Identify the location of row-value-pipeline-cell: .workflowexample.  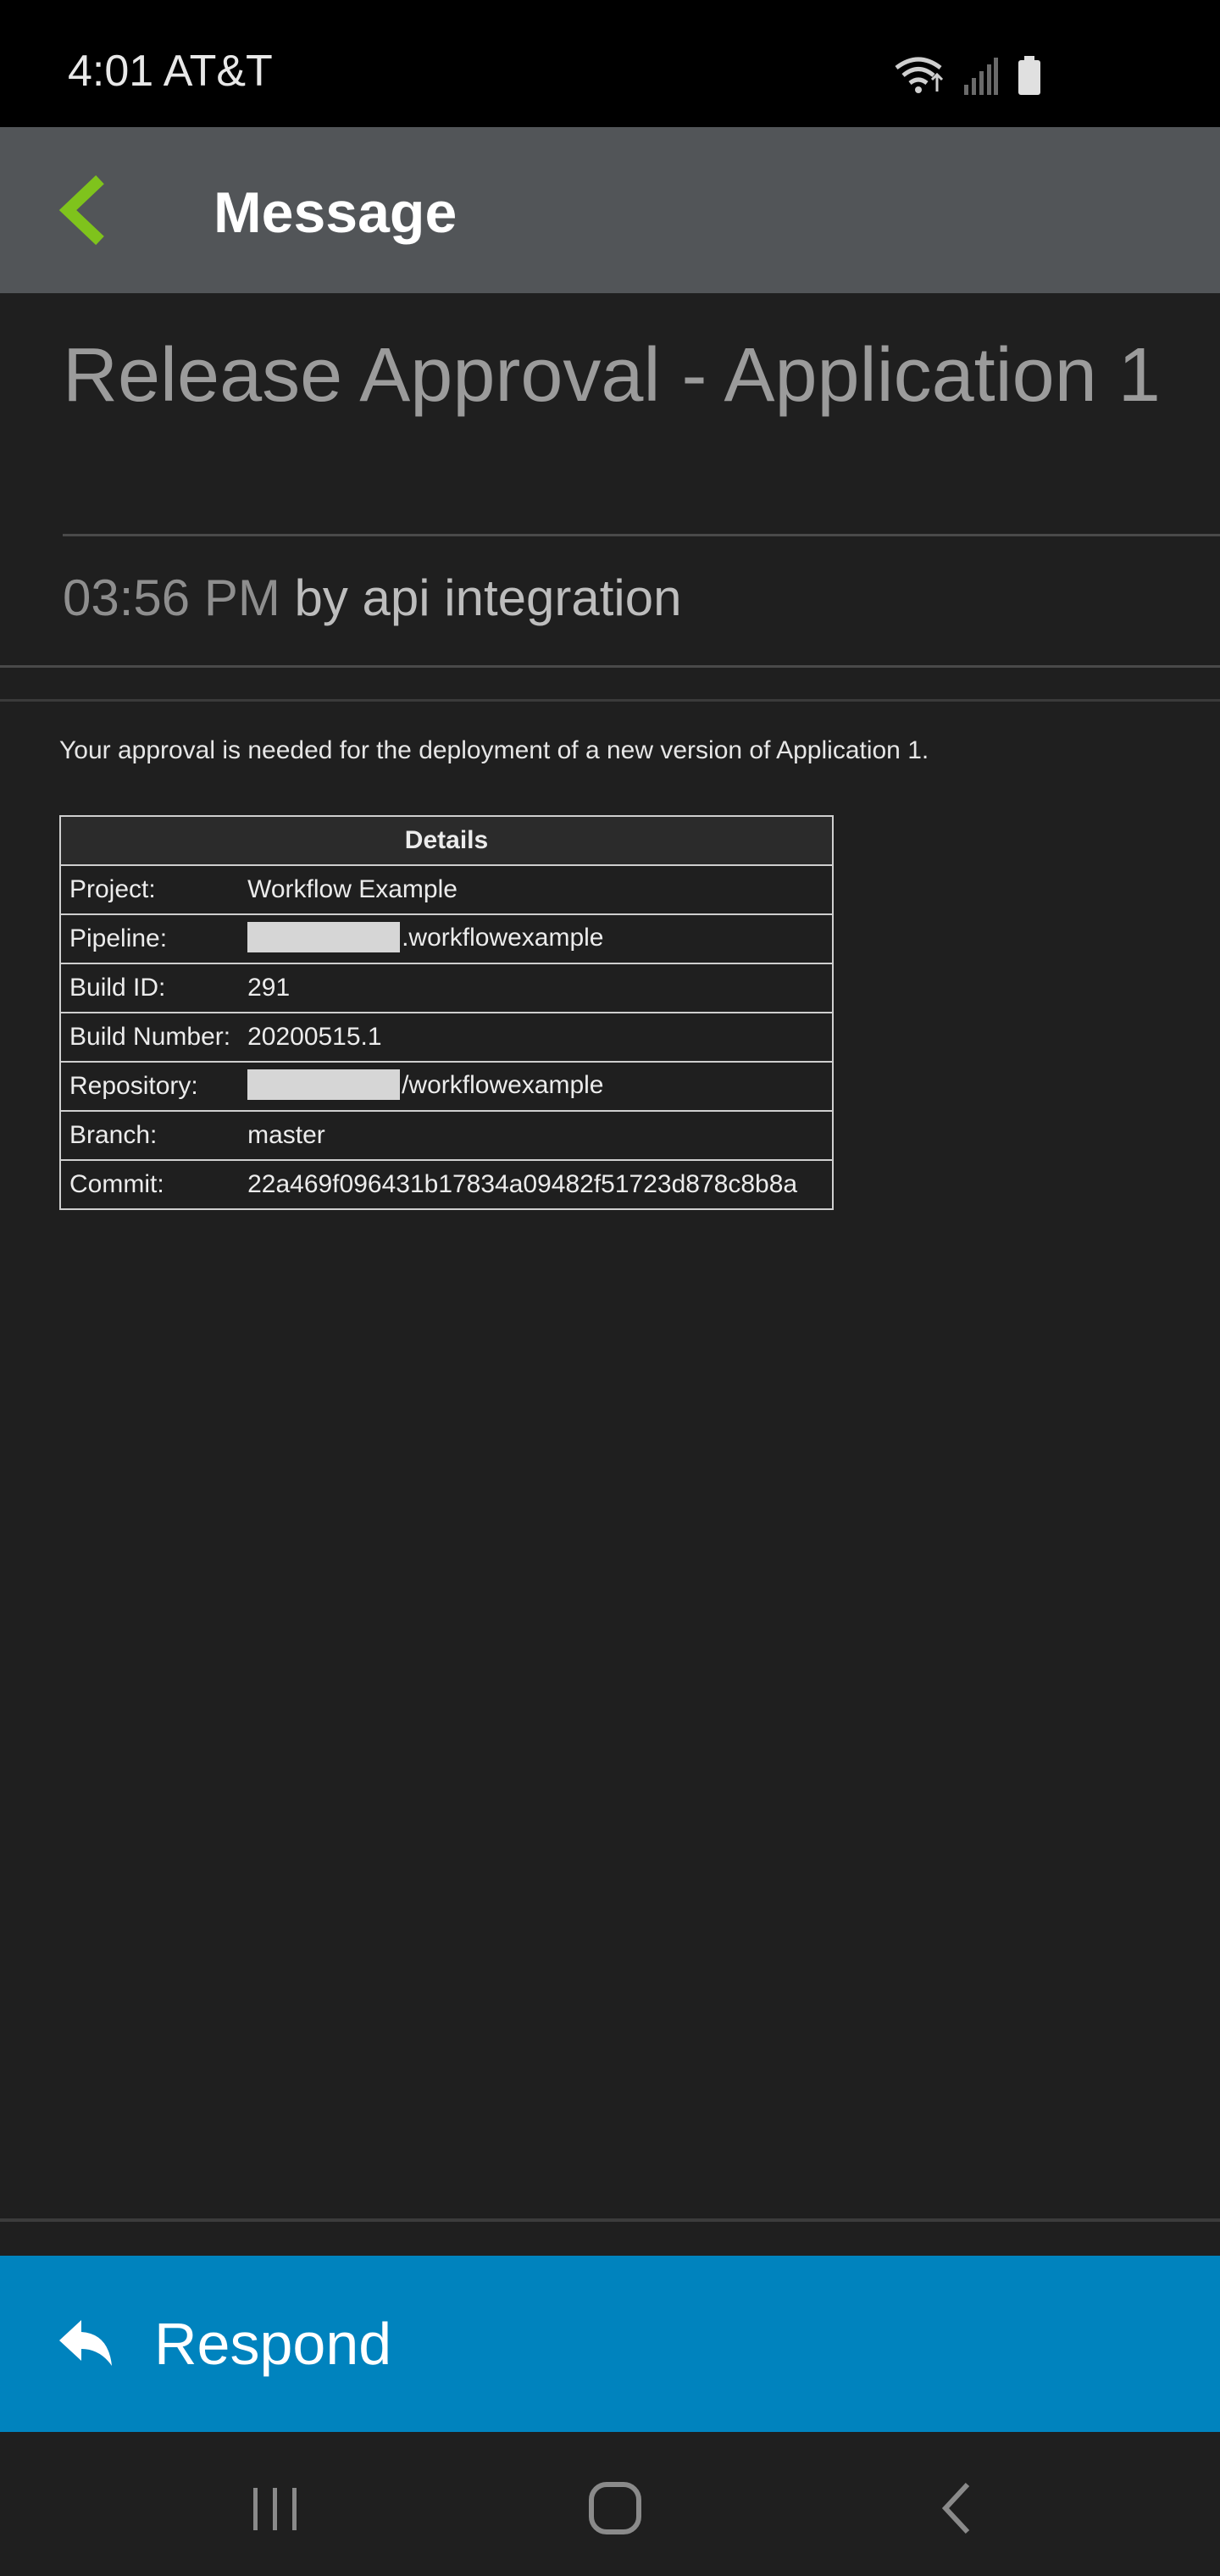
(536, 938).